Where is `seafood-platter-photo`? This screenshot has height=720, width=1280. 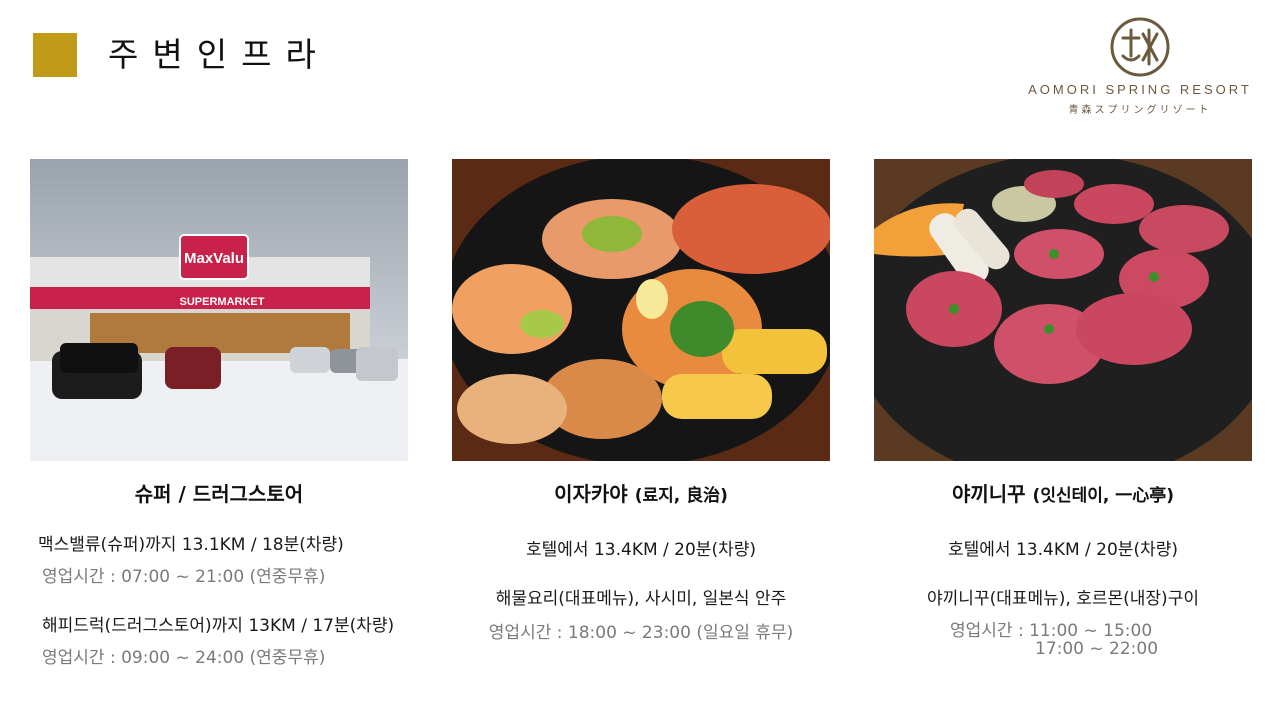 seafood-platter-photo is located at coordinates (641, 310).